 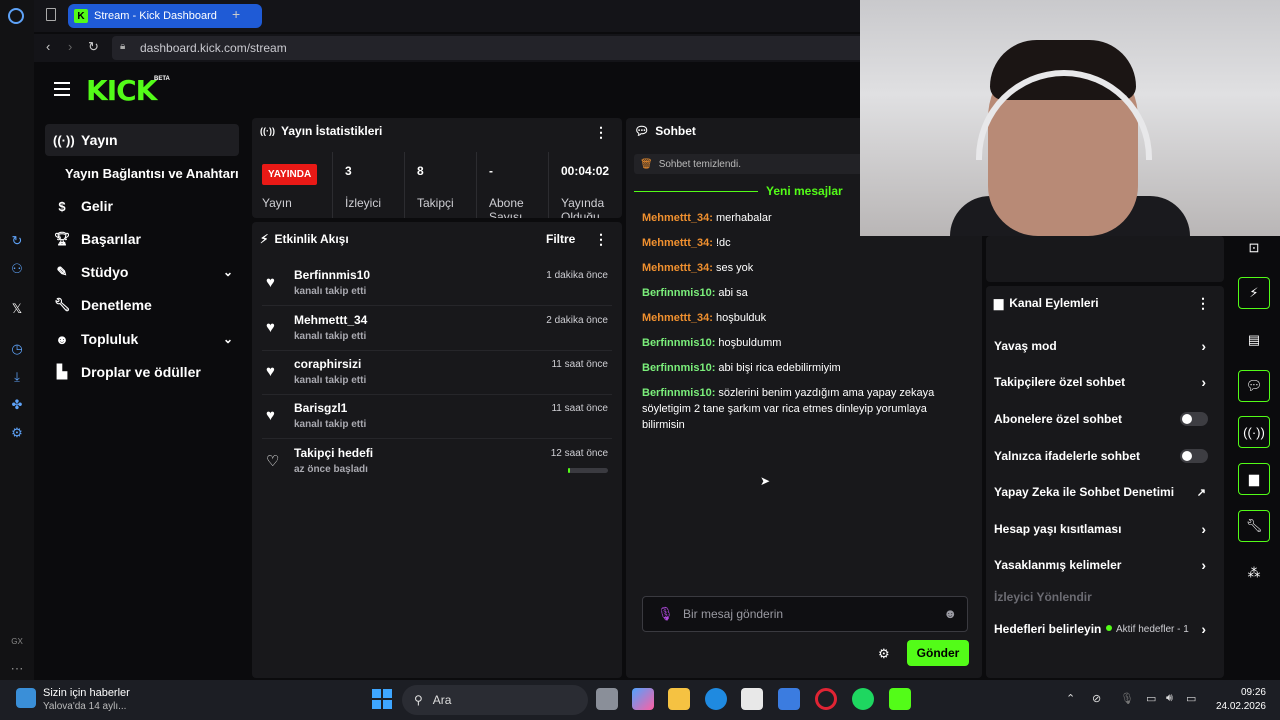 I want to click on sidebar-item-studyo: ✎ Stüdyo ⌄, so click(x=142, y=272).